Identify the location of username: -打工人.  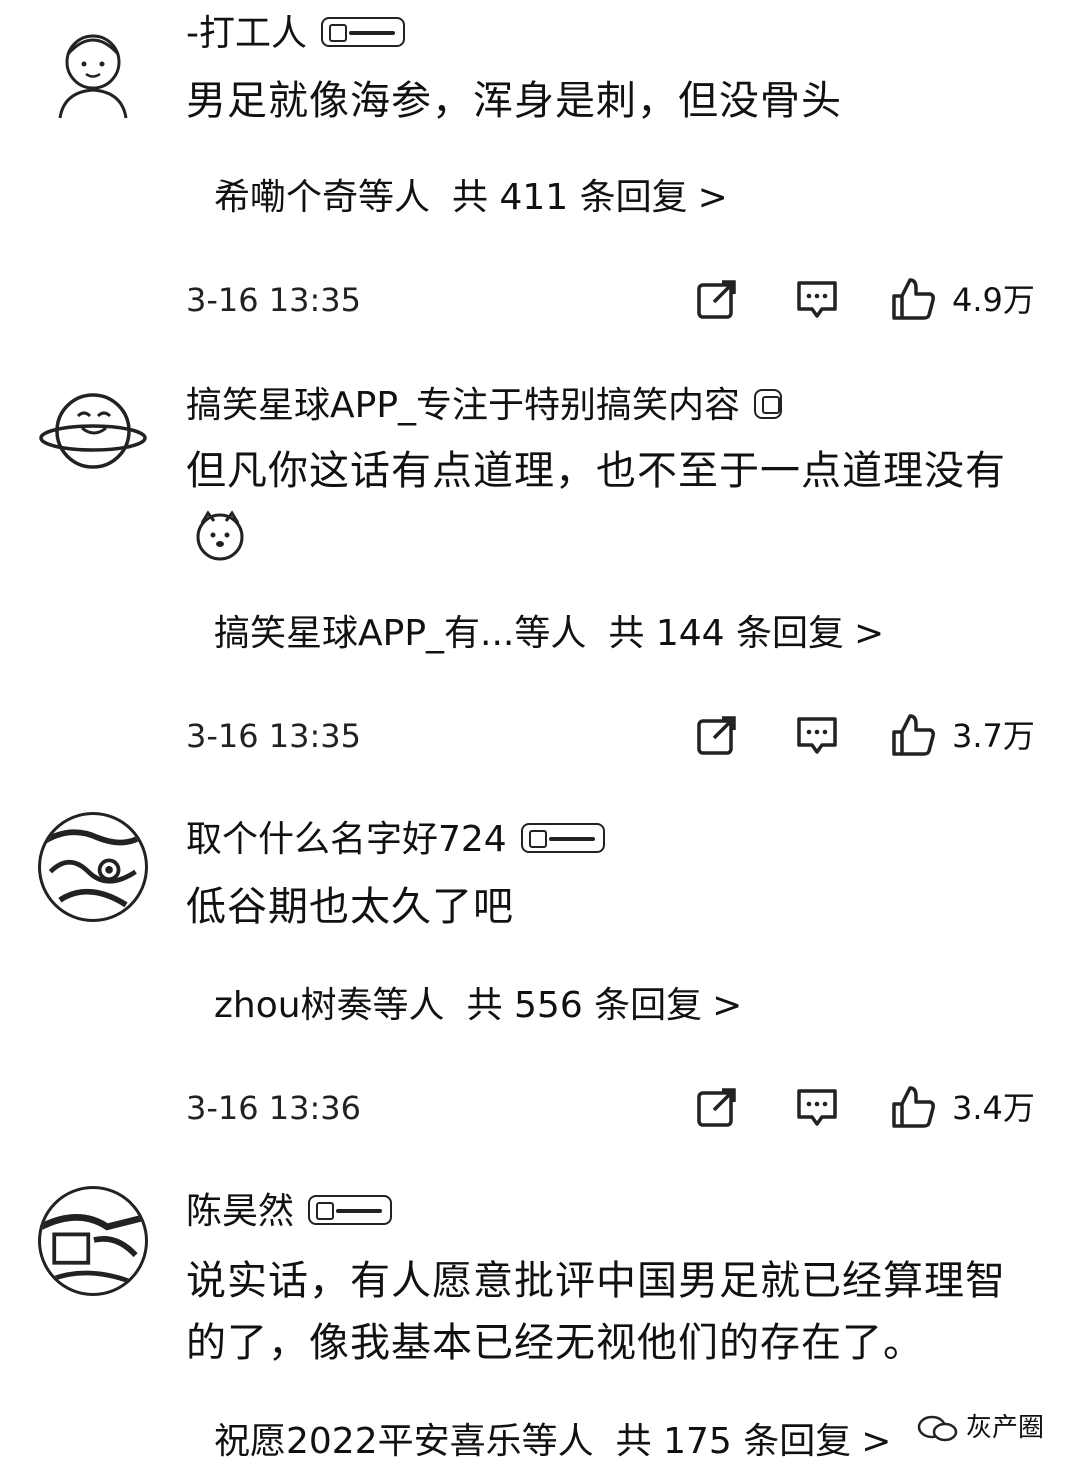
(295, 34).